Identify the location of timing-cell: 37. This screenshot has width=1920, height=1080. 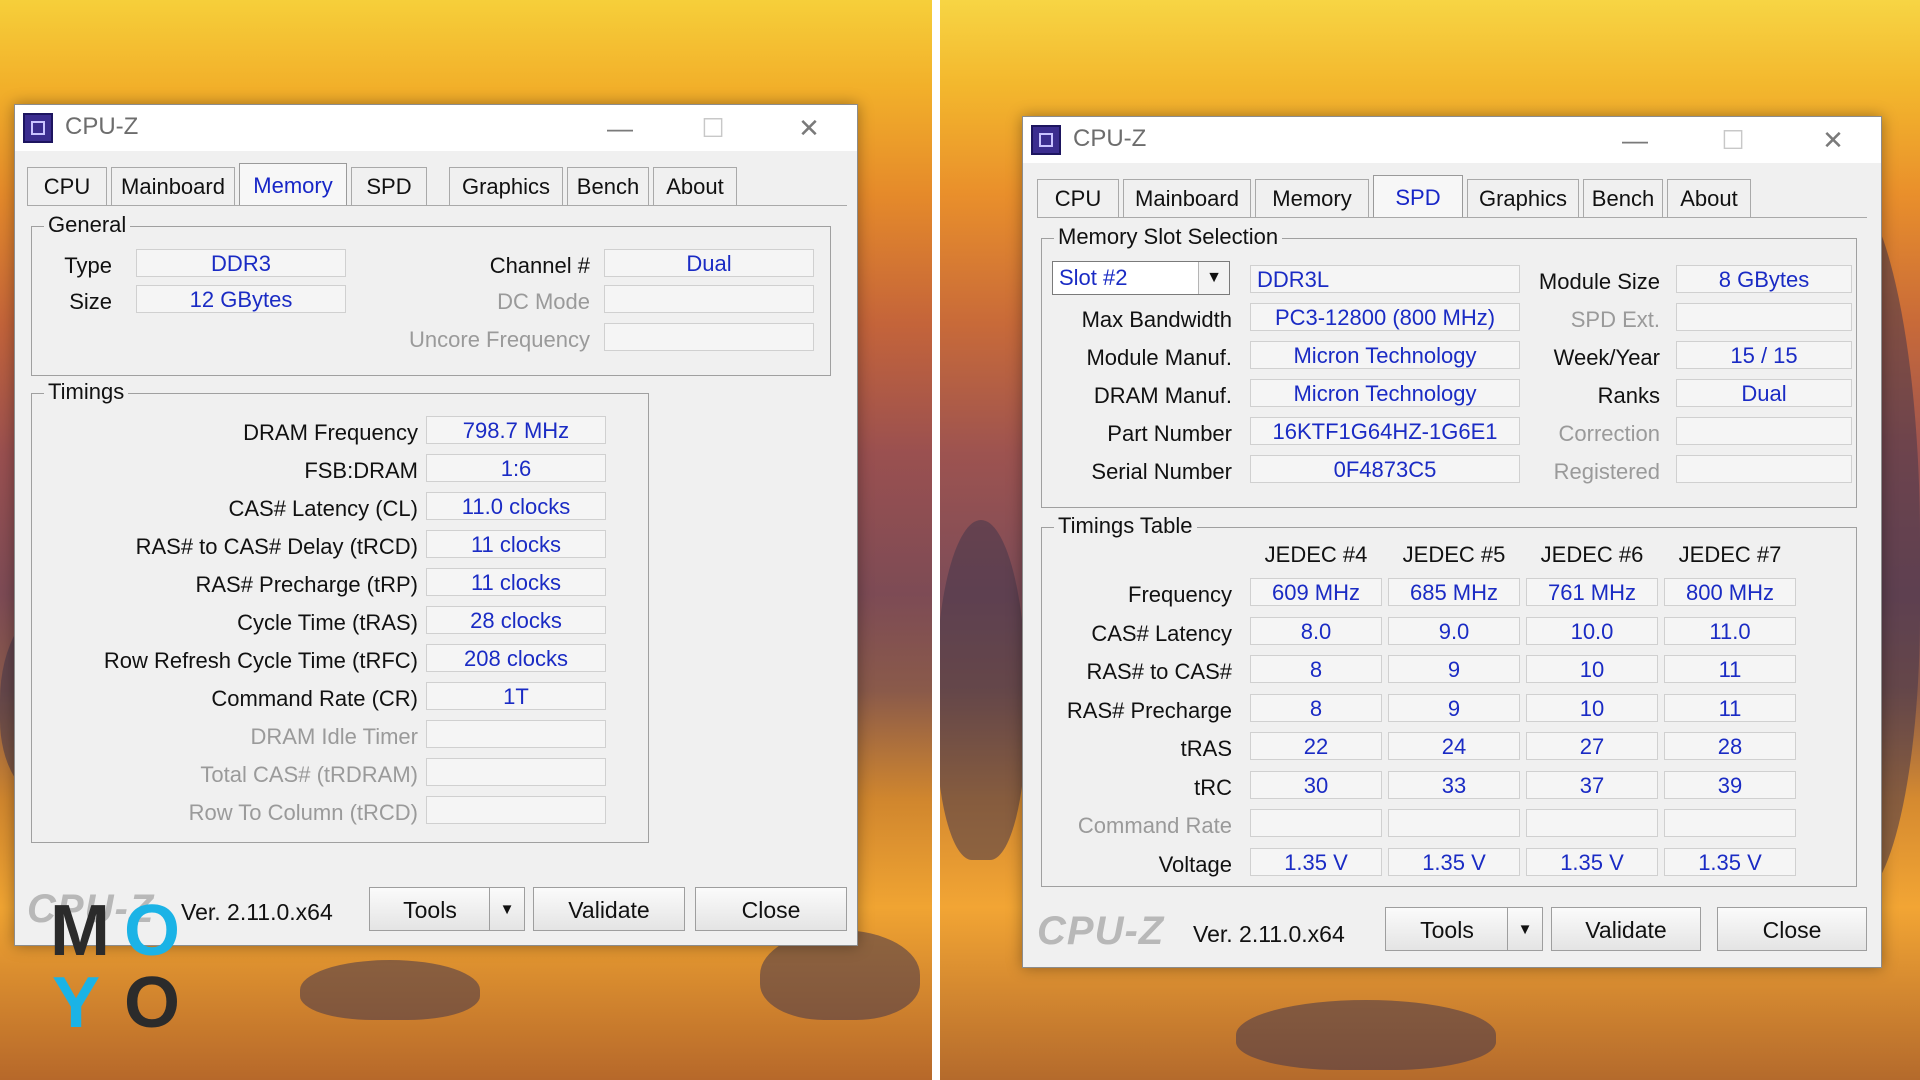
(1592, 784).